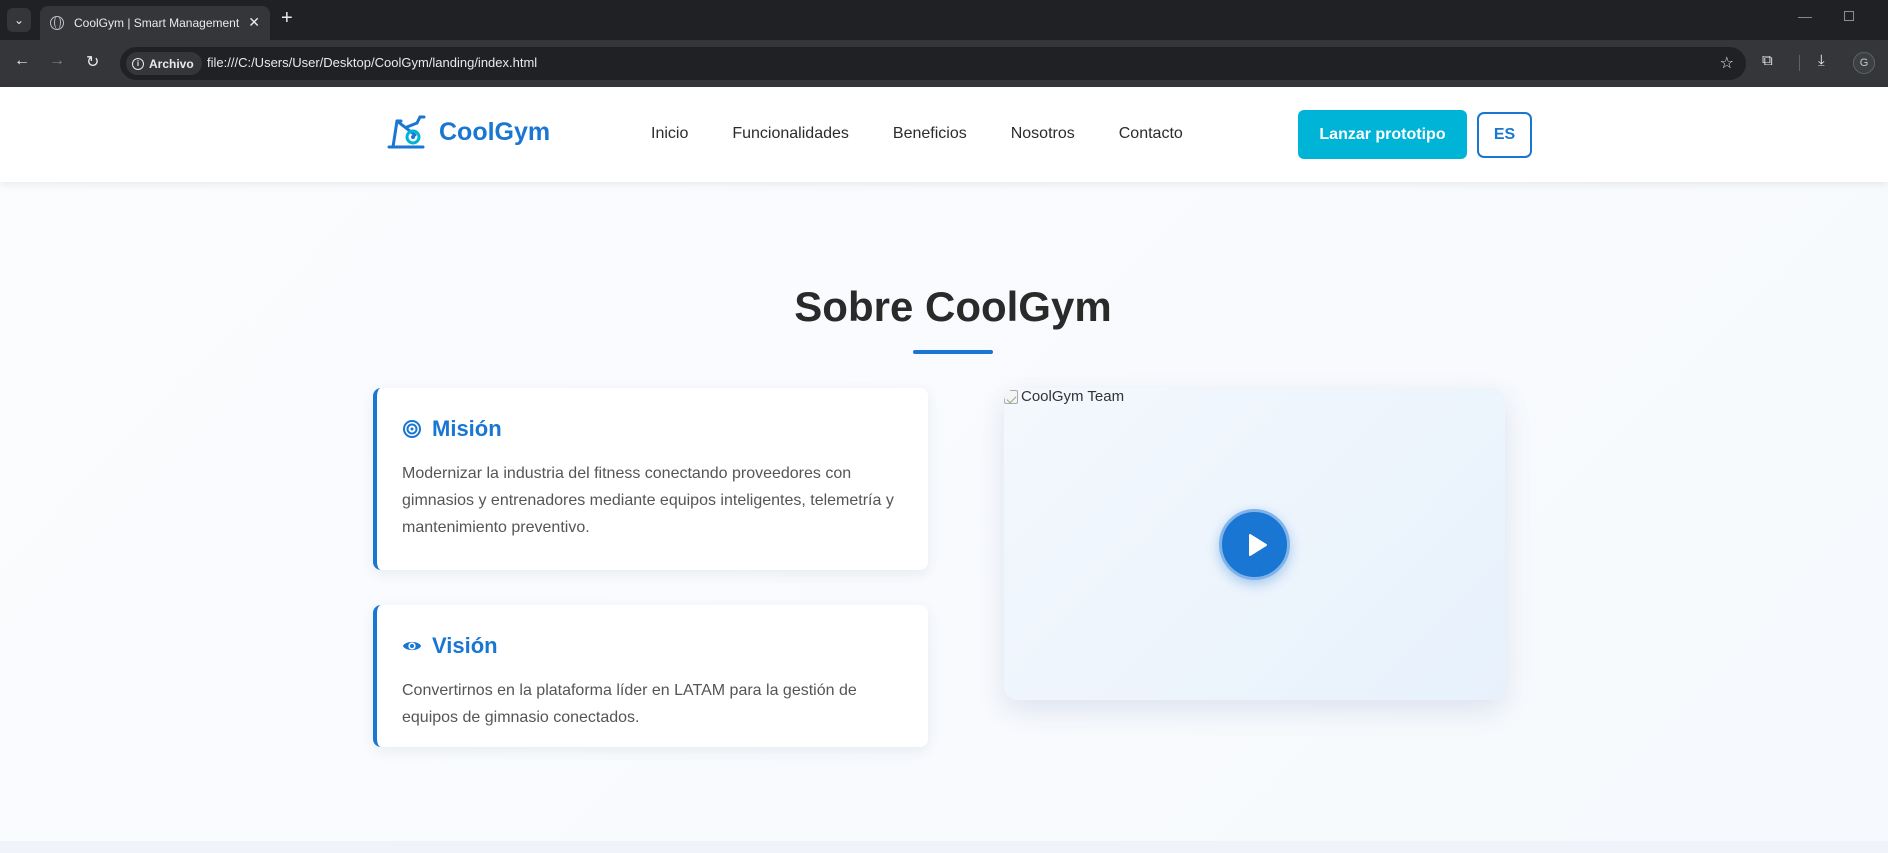  Describe the element at coordinates (465, 645) in the screenshot. I see `vision-title: Visión` at that location.